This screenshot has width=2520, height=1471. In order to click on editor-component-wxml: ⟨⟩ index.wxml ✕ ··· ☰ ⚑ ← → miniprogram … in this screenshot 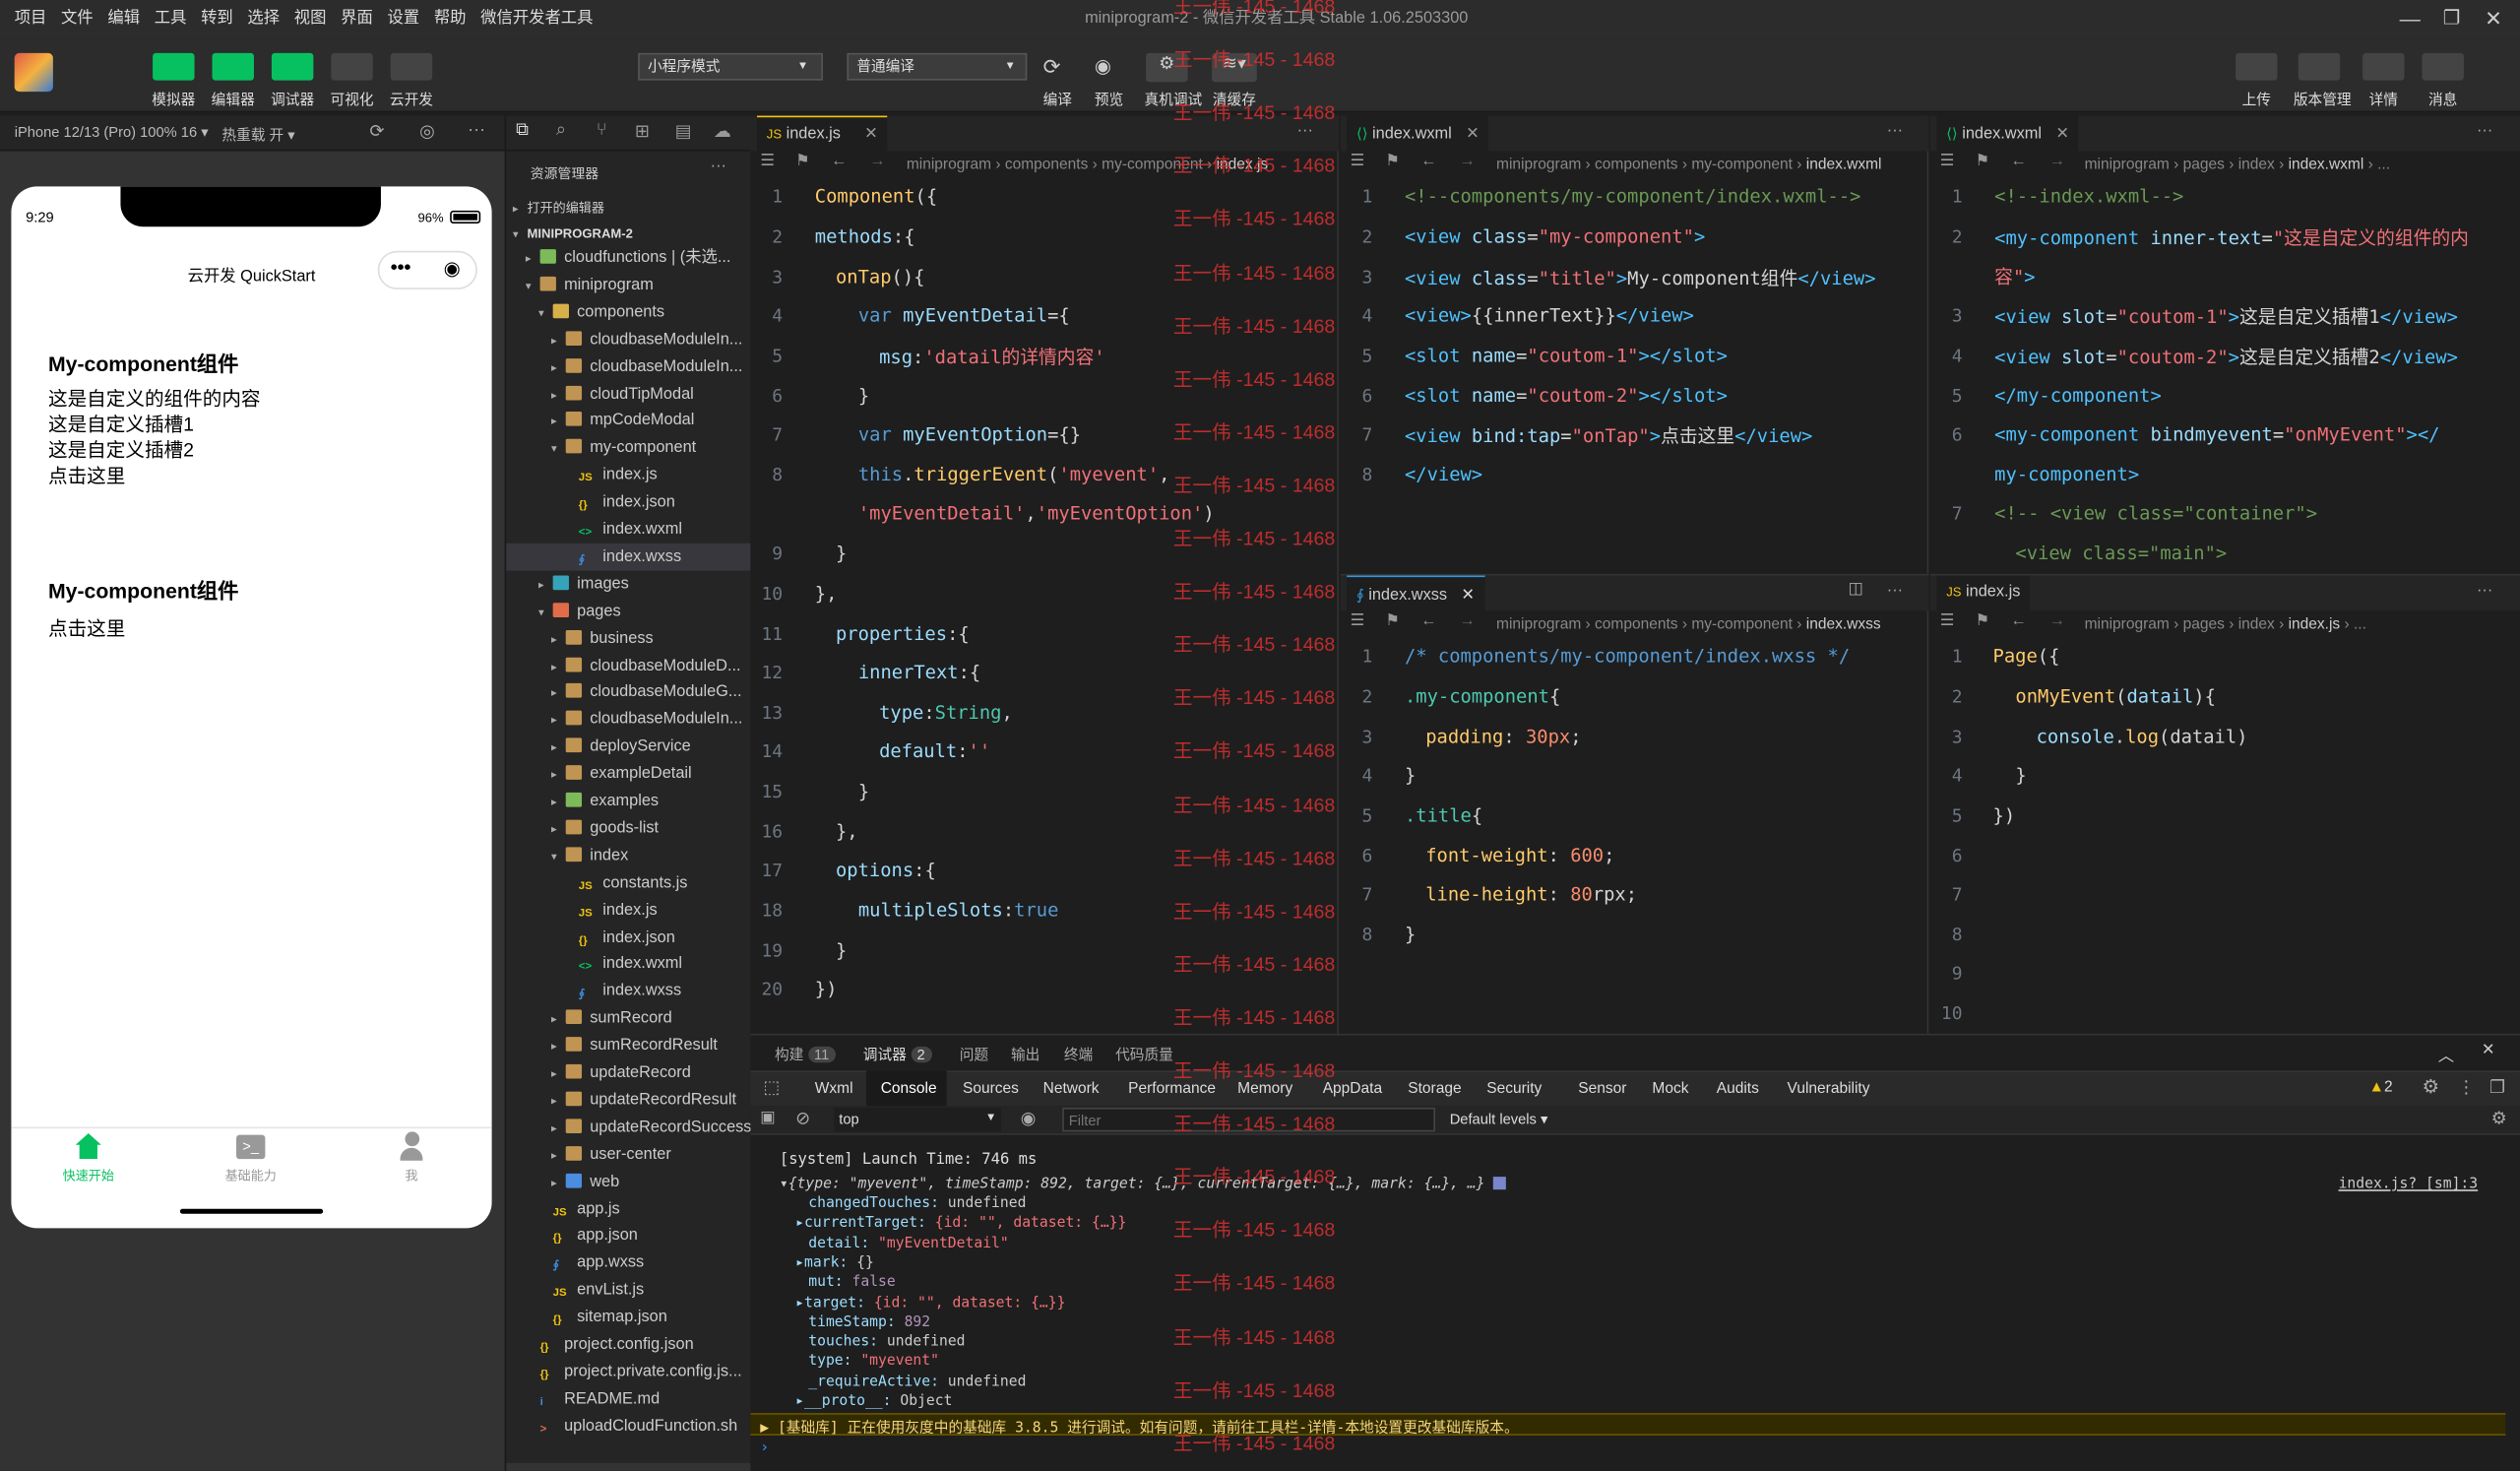, I will do `click(1634, 344)`.